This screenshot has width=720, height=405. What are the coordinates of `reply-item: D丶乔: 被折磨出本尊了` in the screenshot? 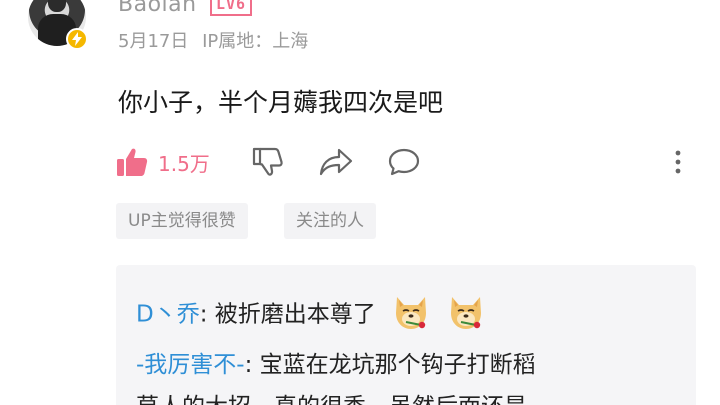 It's located at (311, 315).